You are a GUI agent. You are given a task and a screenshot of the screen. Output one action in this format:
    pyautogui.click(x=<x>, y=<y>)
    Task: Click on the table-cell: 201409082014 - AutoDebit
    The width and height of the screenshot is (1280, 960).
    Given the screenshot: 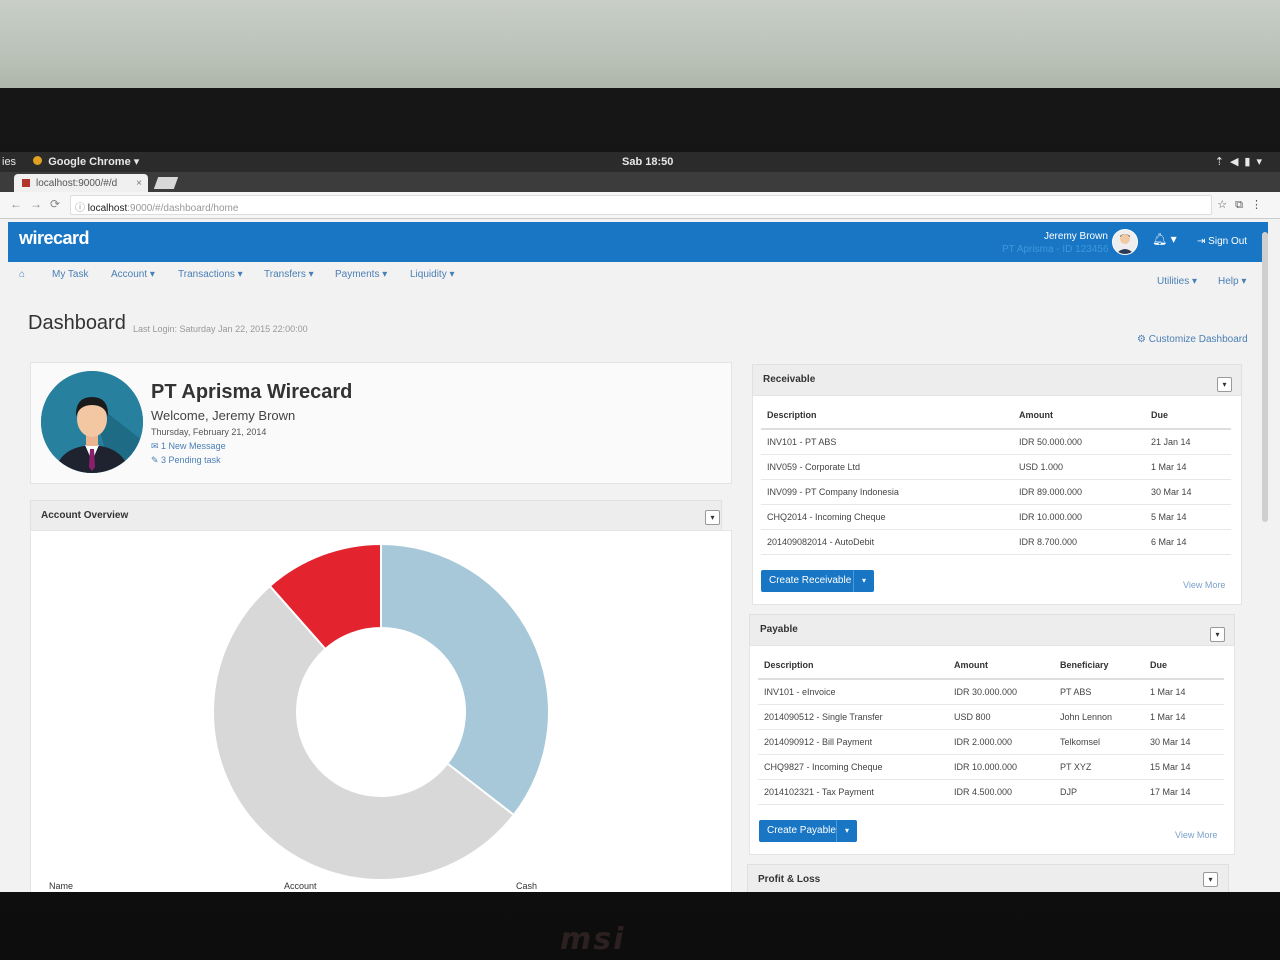 What is the action you would take?
    pyautogui.click(x=887, y=542)
    